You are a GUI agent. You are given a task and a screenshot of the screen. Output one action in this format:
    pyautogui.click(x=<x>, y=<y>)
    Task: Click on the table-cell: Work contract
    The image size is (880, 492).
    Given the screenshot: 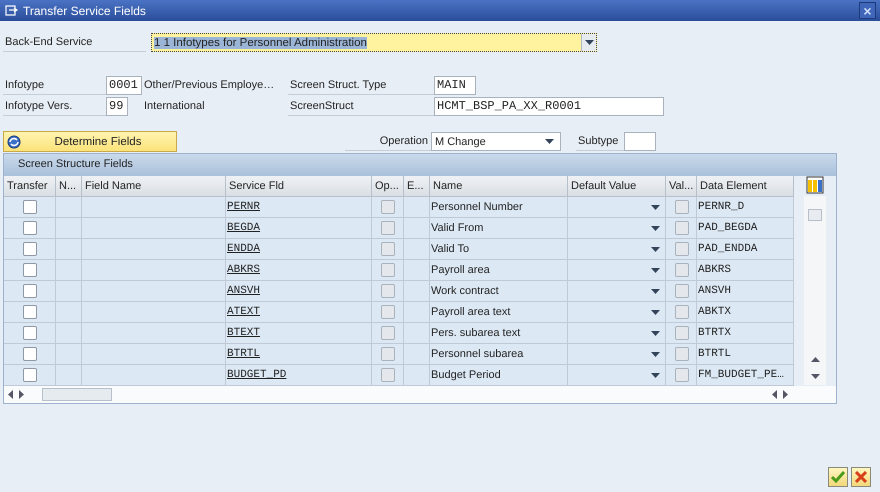 What is the action you would take?
    pyautogui.click(x=499, y=291)
    